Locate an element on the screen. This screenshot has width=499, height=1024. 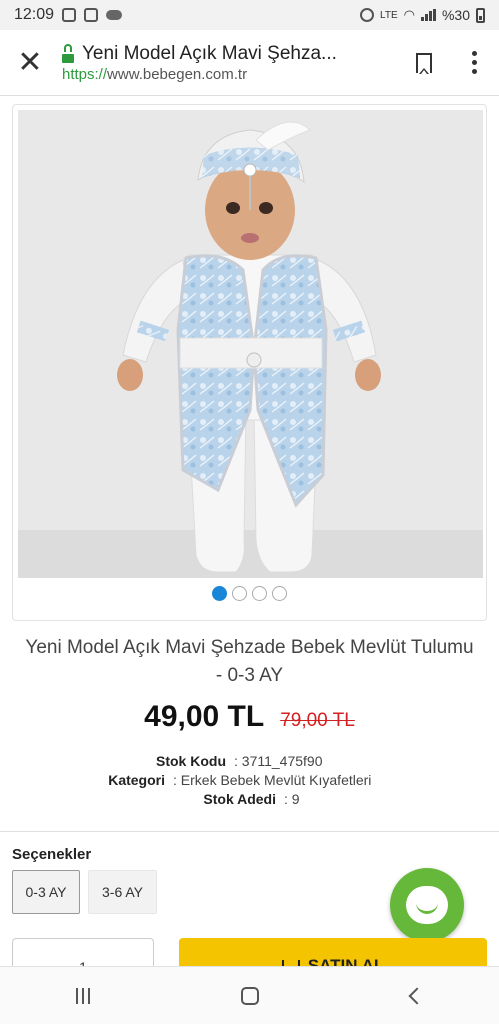
meta-value: : 9 is located at coordinates (292, 799).